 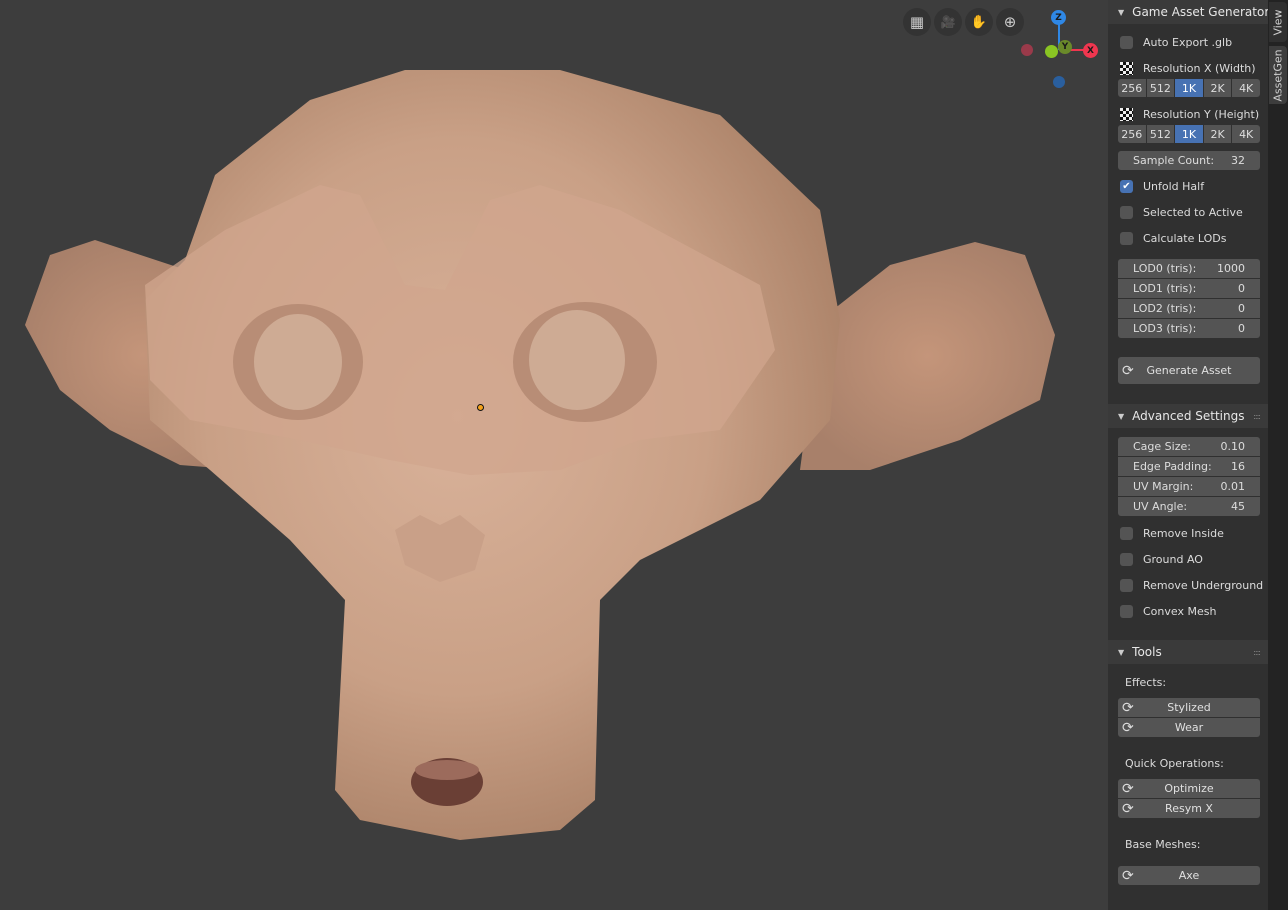 I want to click on grid-icon: ▦, so click(x=917, y=22).